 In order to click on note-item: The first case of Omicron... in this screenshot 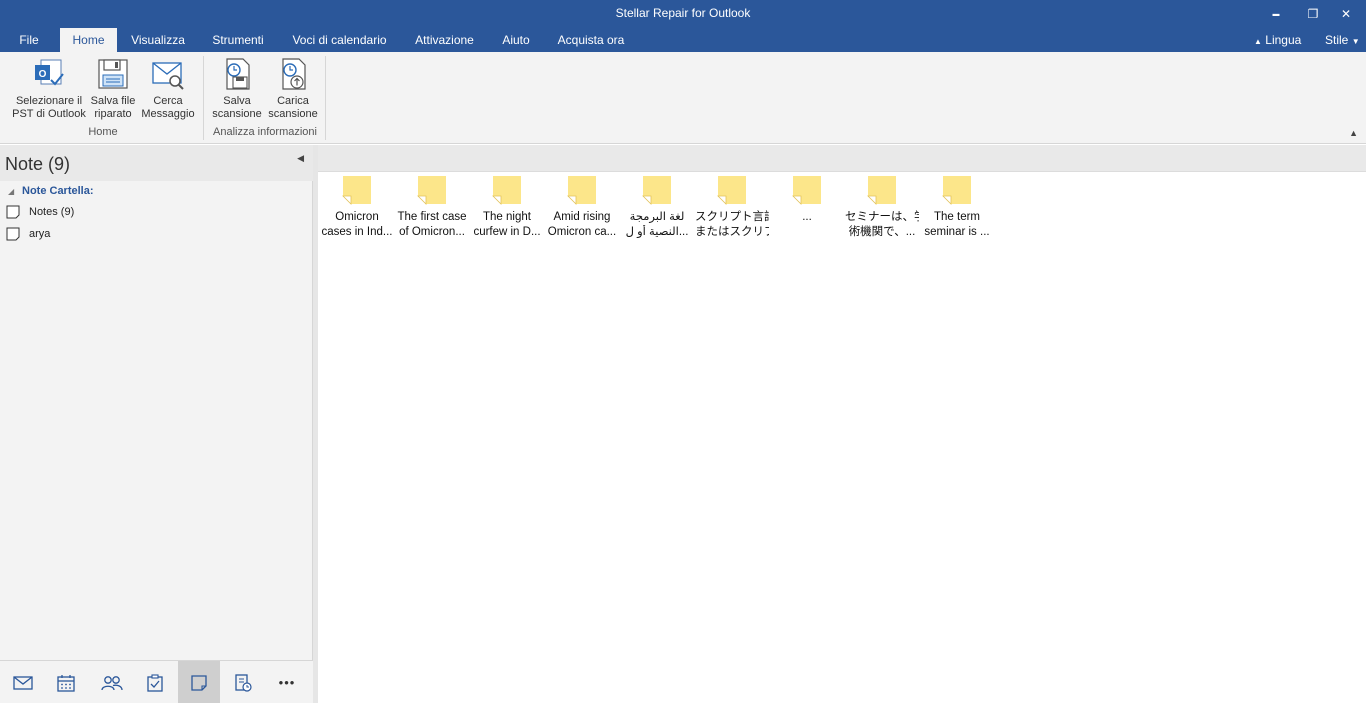, I will do `click(432, 207)`.